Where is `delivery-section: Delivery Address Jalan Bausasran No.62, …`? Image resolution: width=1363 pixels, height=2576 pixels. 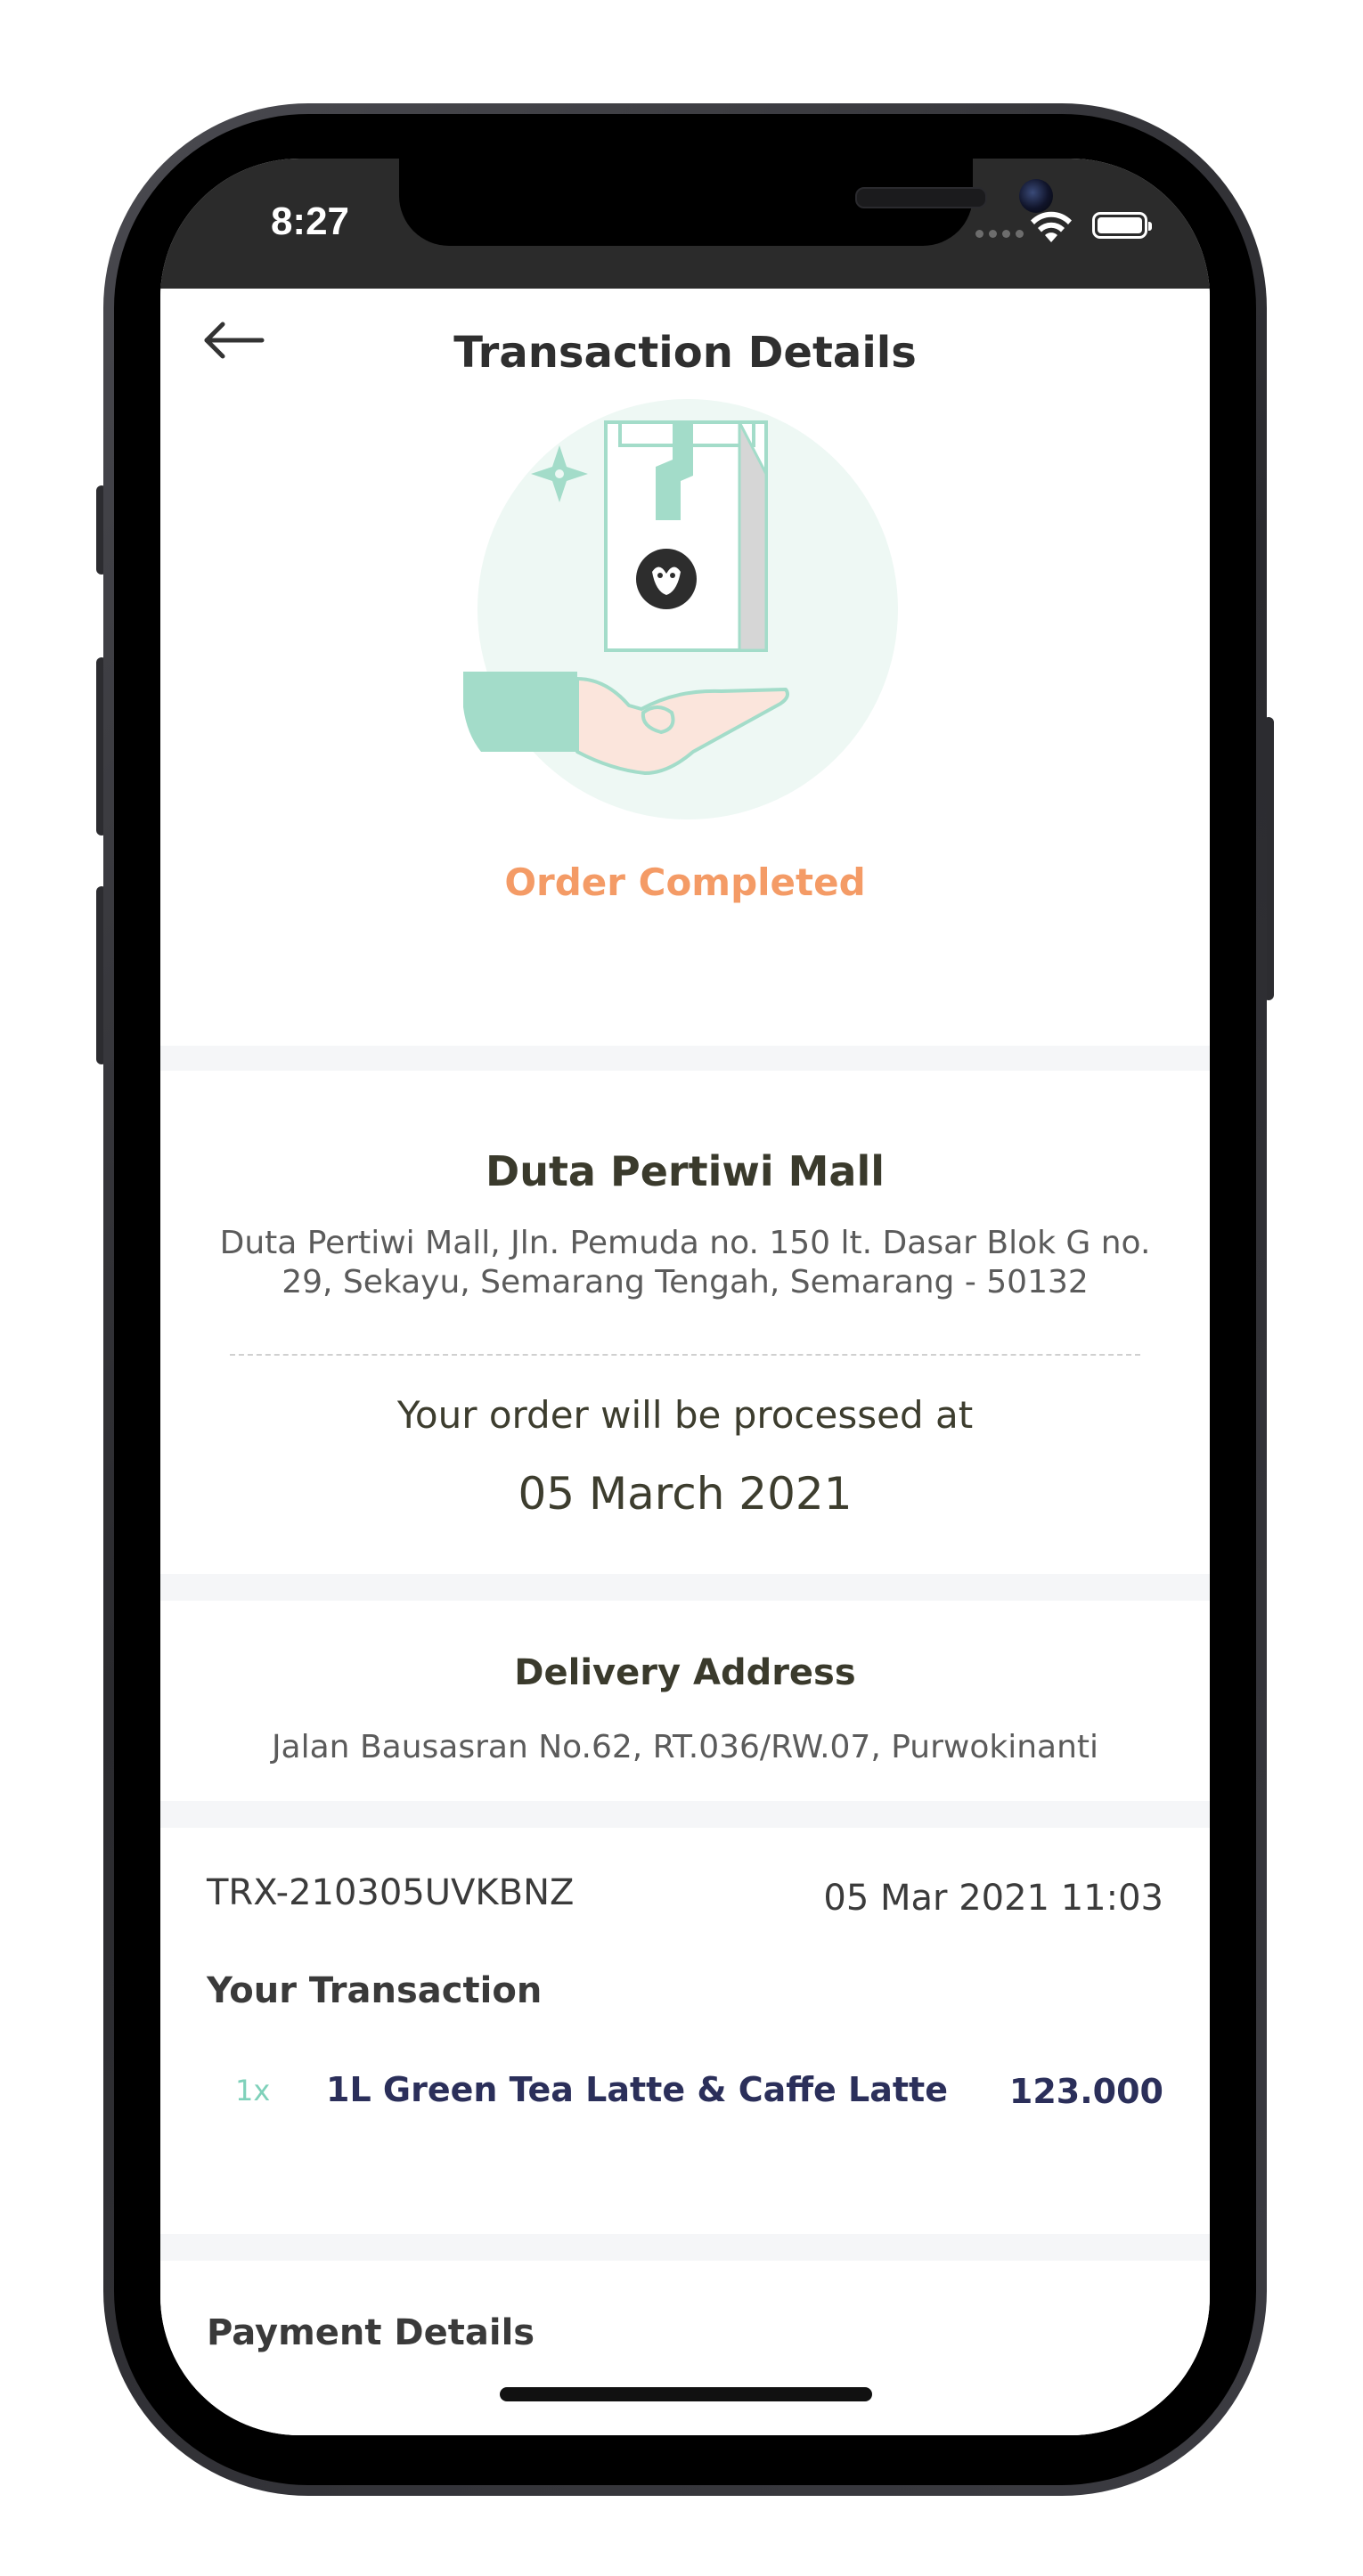
delivery-section: Delivery Address Jalan Bausasran No.62, … is located at coordinates (685, 1701).